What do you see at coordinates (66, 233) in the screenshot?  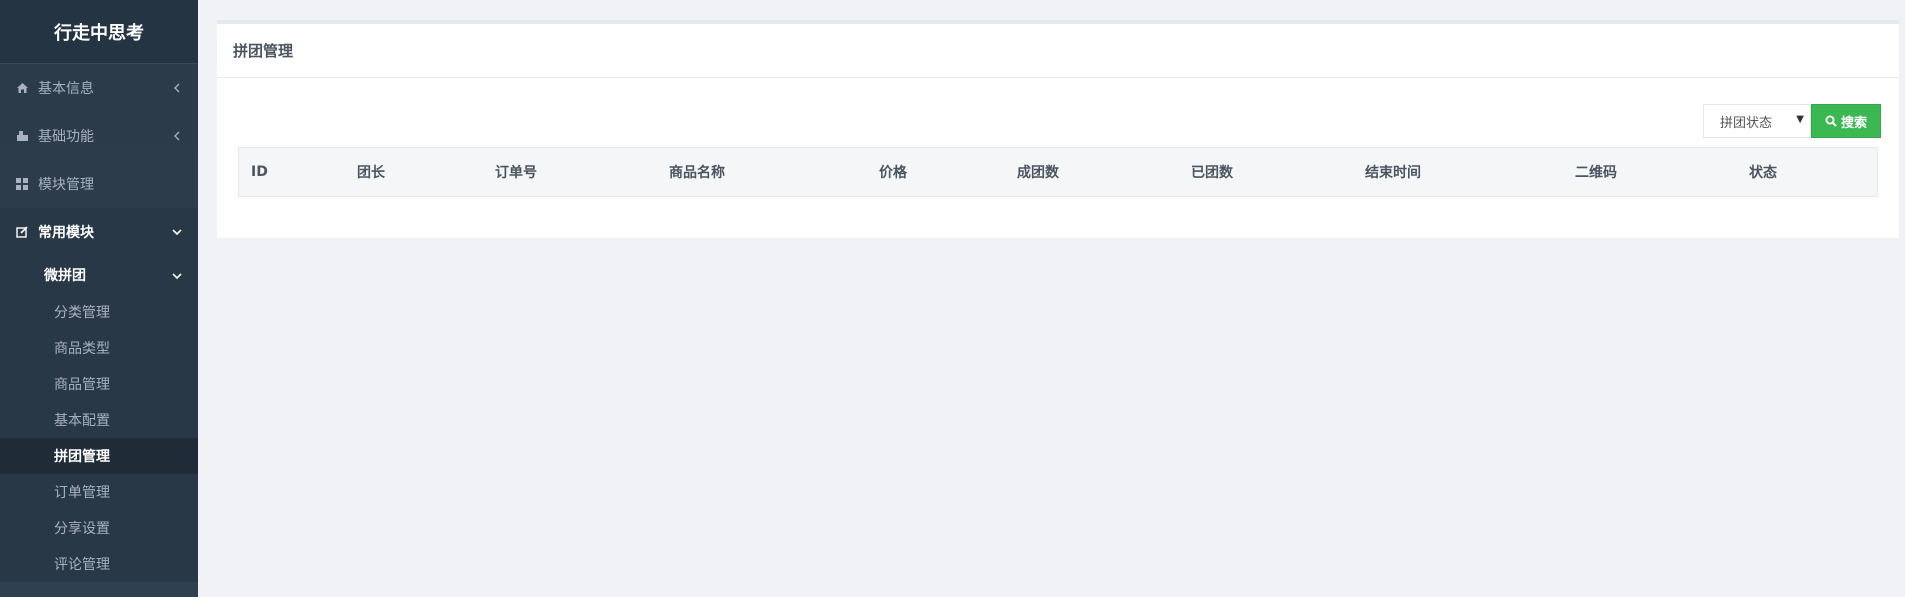 I see `sidebar-item-label: 常用模块` at bounding box center [66, 233].